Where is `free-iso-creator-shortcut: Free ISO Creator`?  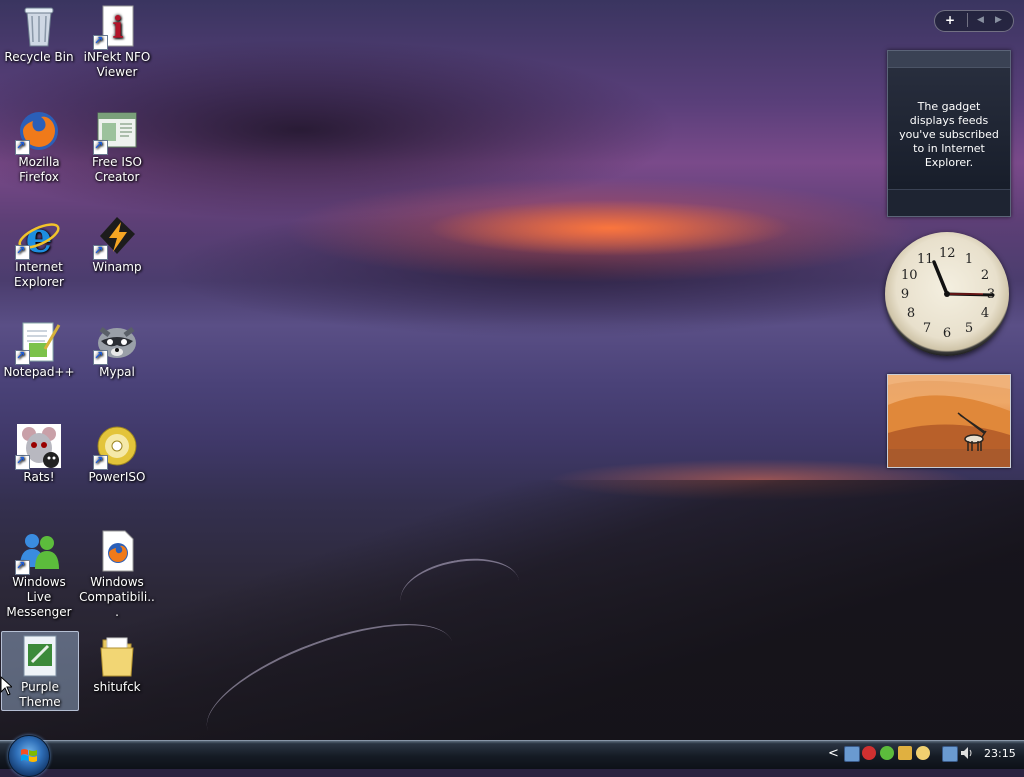 free-iso-creator-shortcut: Free ISO Creator is located at coordinates (117, 146).